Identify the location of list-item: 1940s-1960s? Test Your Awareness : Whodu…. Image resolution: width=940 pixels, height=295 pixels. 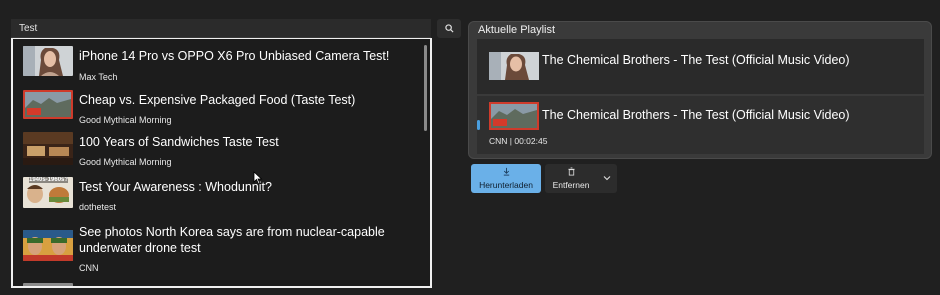
(223, 197).